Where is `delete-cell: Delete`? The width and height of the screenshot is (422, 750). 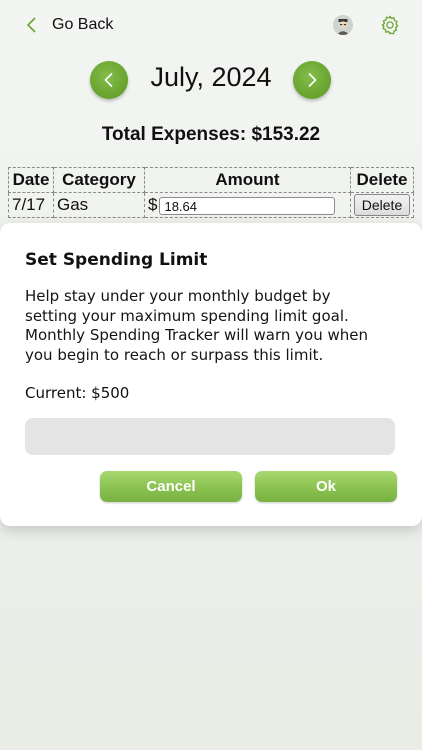 delete-cell: Delete is located at coordinates (382, 205).